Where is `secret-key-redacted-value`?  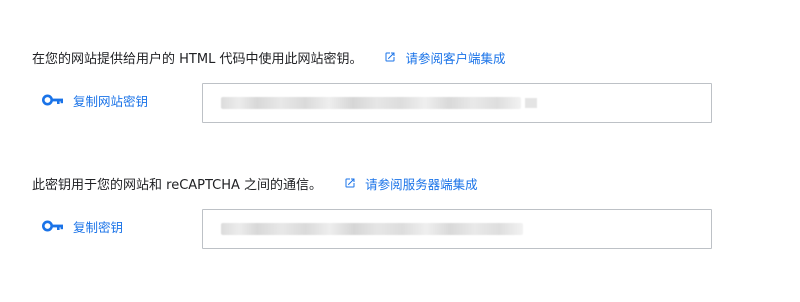 secret-key-redacted-value is located at coordinates (372, 229).